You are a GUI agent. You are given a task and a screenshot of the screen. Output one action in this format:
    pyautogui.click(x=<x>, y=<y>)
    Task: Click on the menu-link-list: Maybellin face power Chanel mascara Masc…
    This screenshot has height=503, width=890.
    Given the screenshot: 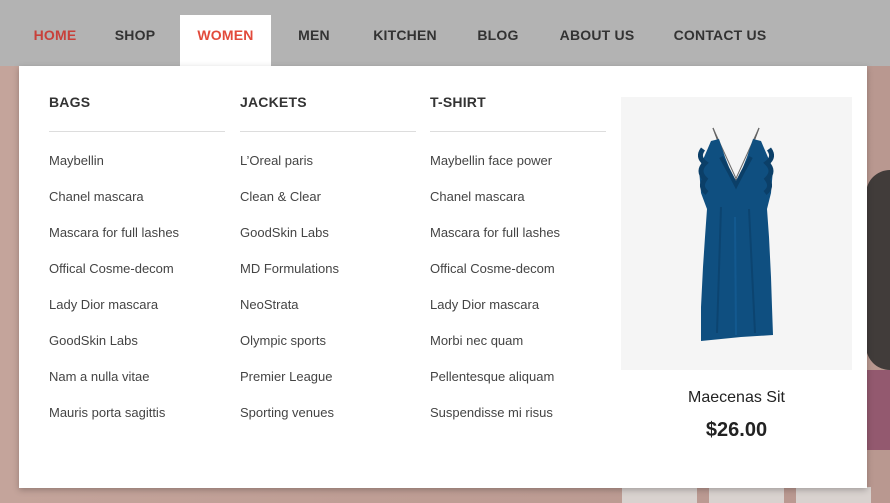 What is the action you would take?
    pyautogui.click(x=495, y=296)
    